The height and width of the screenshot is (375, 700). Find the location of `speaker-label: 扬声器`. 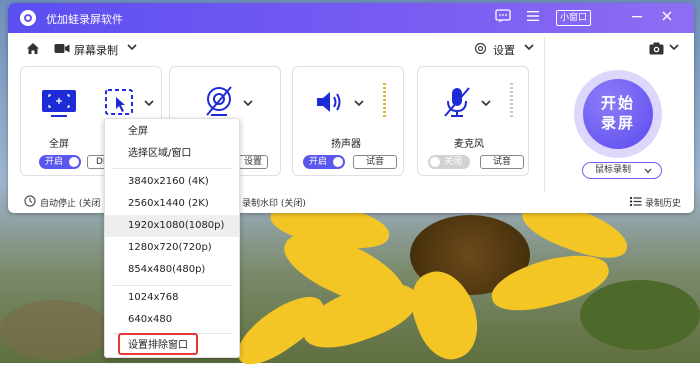

speaker-label: 扬声器 is located at coordinates (346, 144).